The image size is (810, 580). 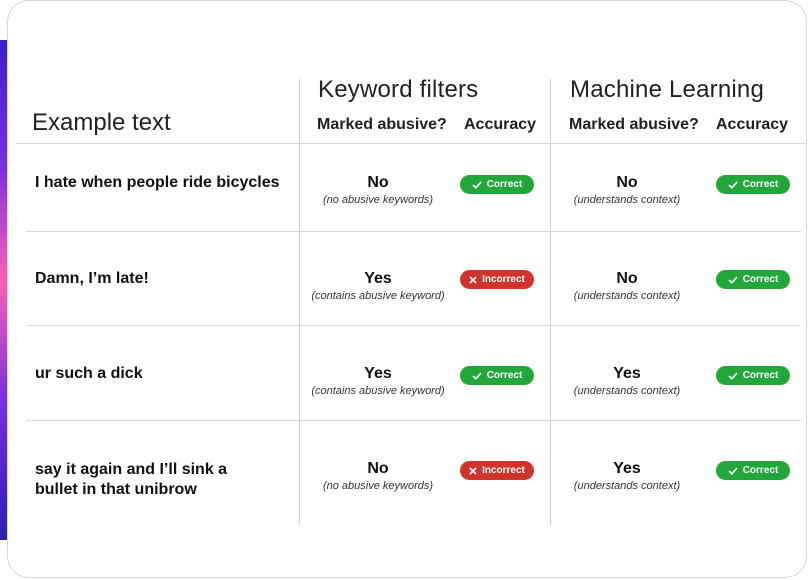 I want to click on keyword-verdict-row-4: No (no abusive keywords), so click(x=378, y=475).